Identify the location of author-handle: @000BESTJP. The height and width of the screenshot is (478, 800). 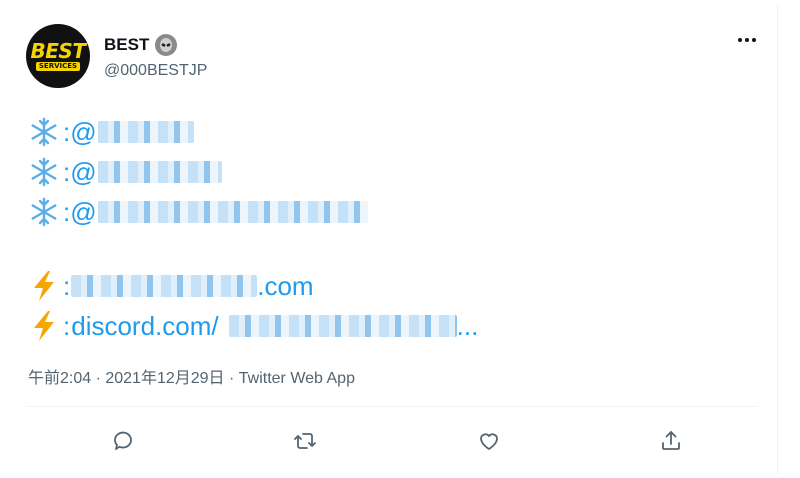
(155, 71).